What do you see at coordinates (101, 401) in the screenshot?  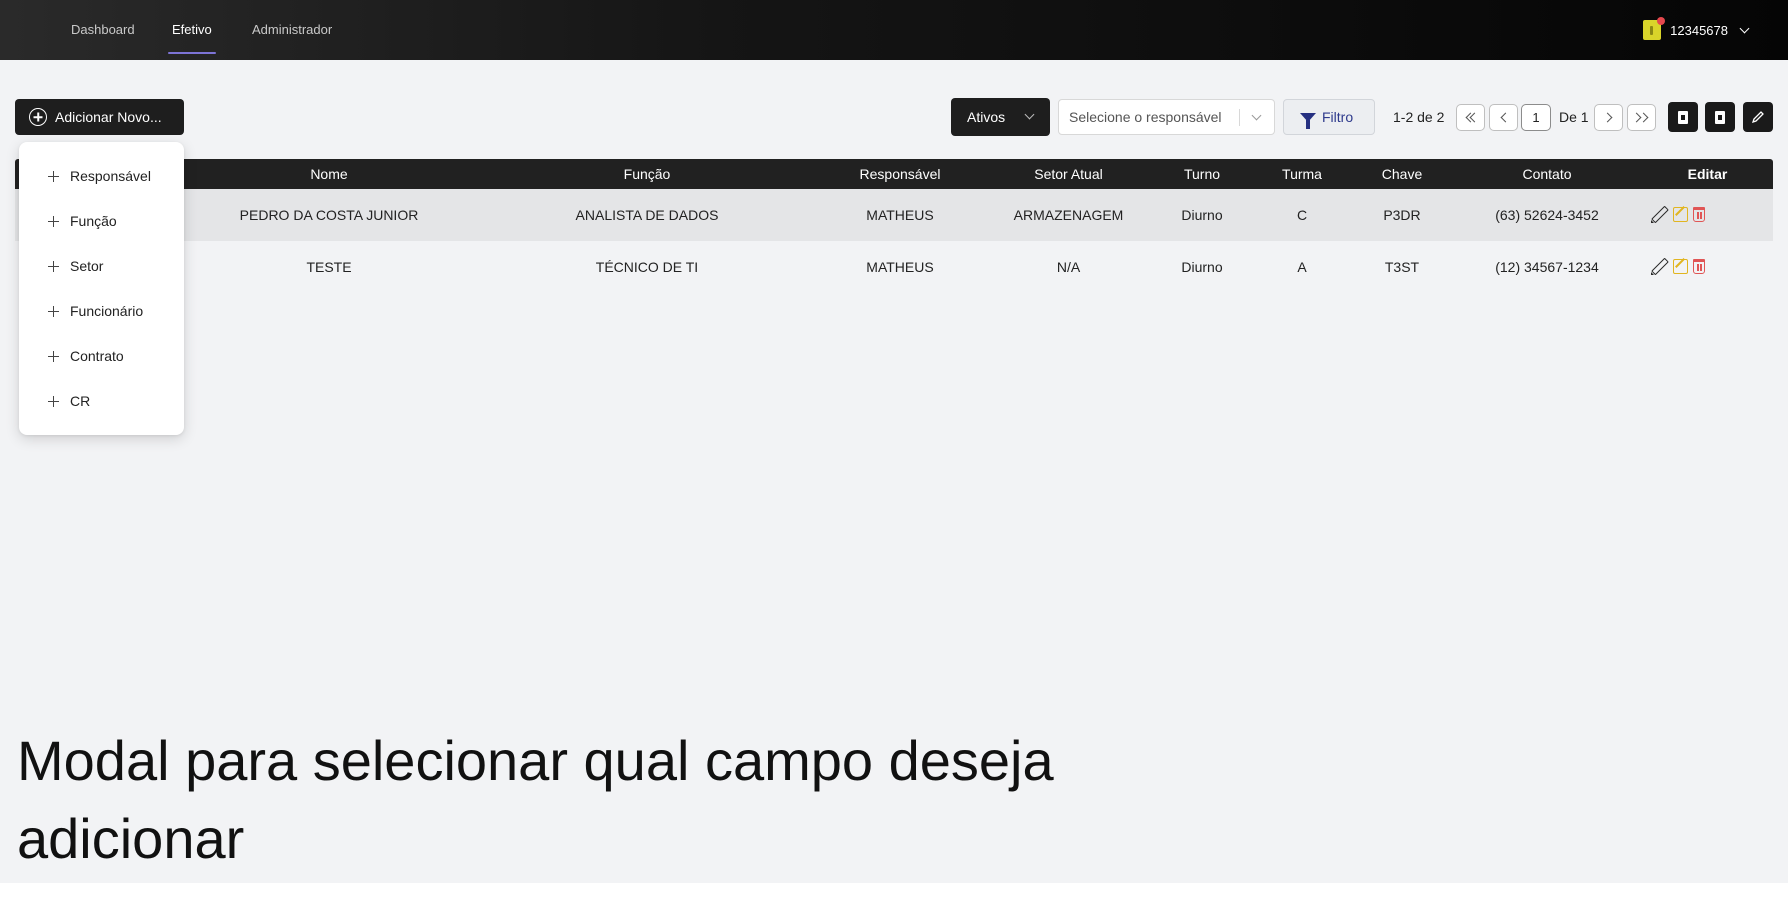 I see `menu-item-cr: CR` at bounding box center [101, 401].